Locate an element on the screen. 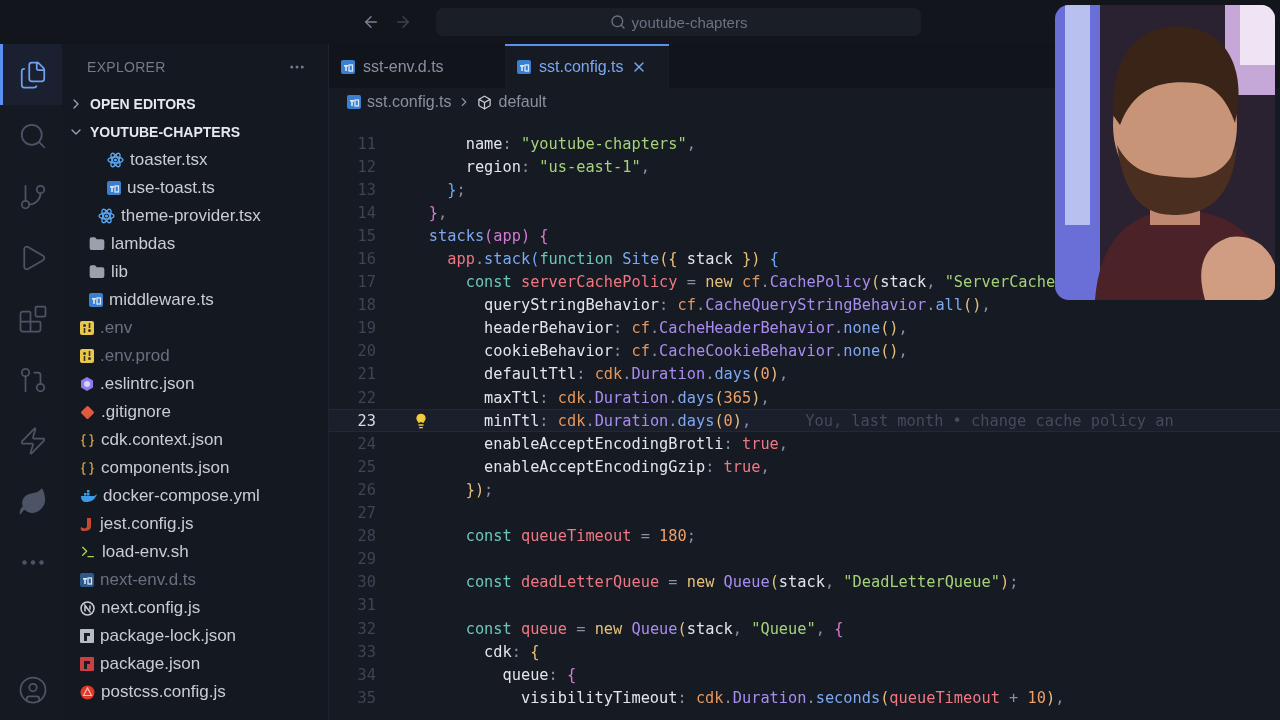  code-line: enableAcceptEncodingGzip: true, is located at coordinates (627, 466).